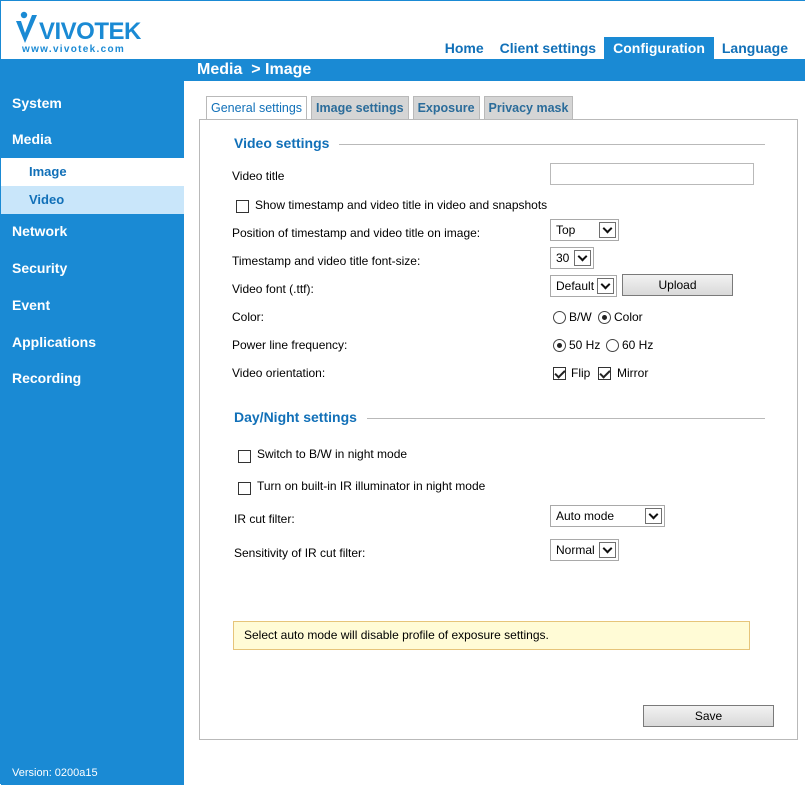 The image size is (805, 785). What do you see at coordinates (604, 317) in the screenshot?
I see `color-color-radio` at bounding box center [604, 317].